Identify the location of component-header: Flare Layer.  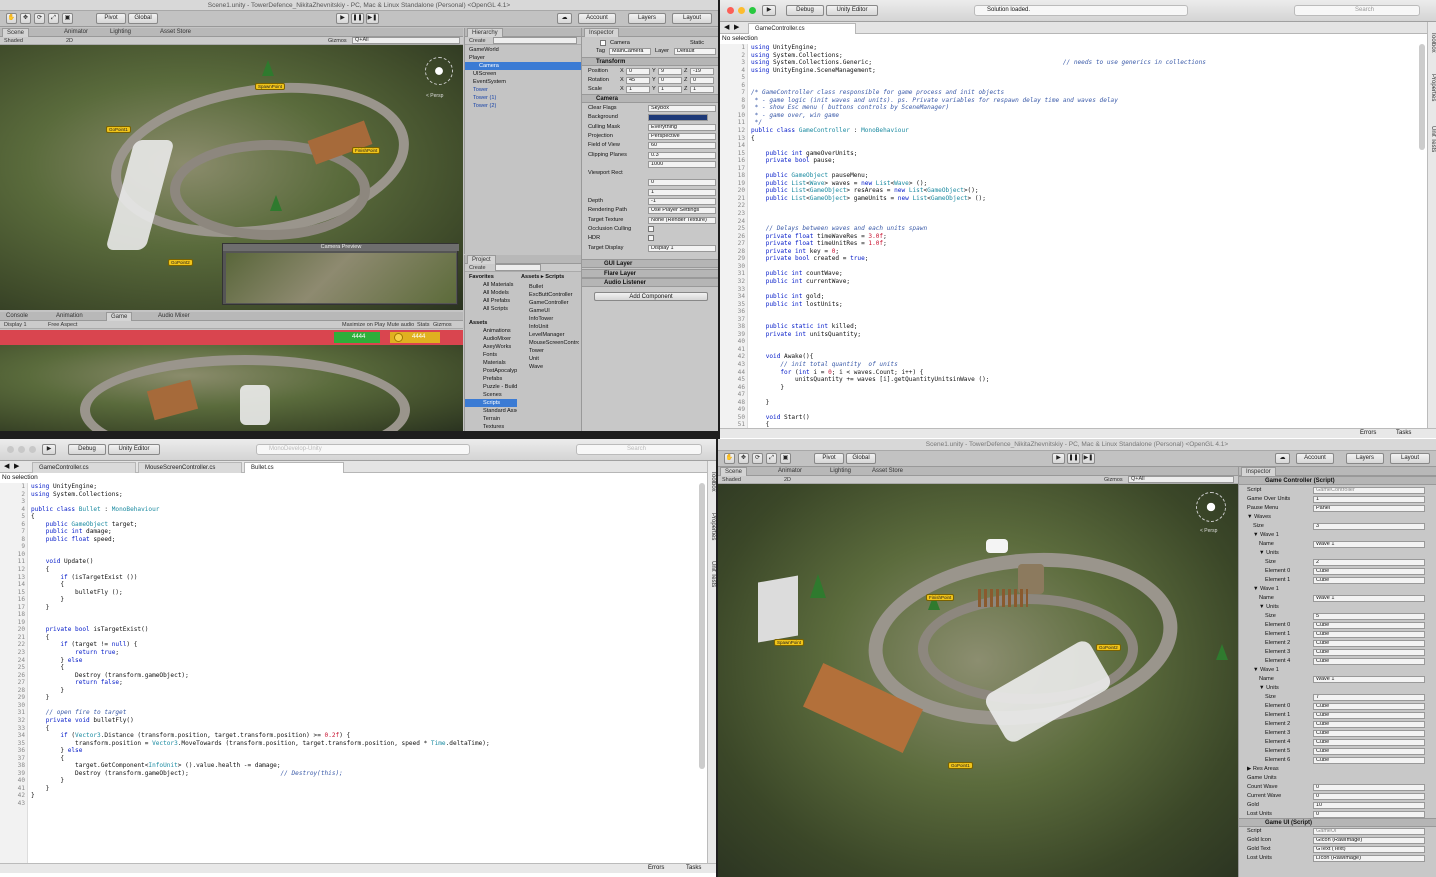
(650, 273).